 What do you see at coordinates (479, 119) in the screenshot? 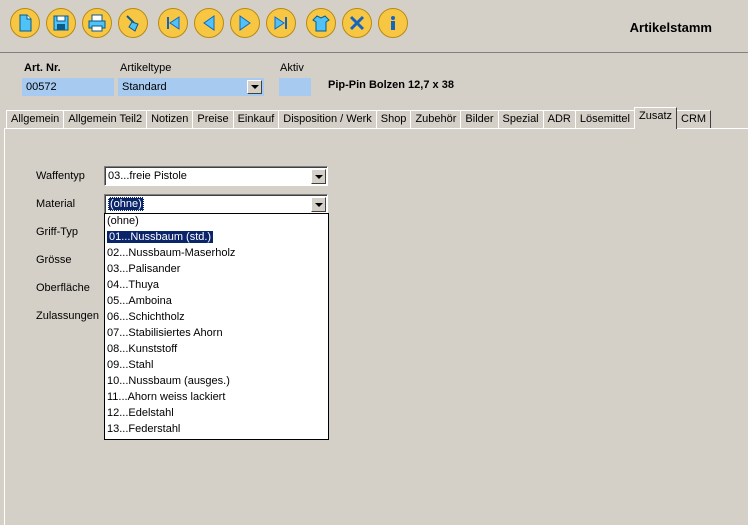
I see `tab-bilder: Bilder` at bounding box center [479, 119].